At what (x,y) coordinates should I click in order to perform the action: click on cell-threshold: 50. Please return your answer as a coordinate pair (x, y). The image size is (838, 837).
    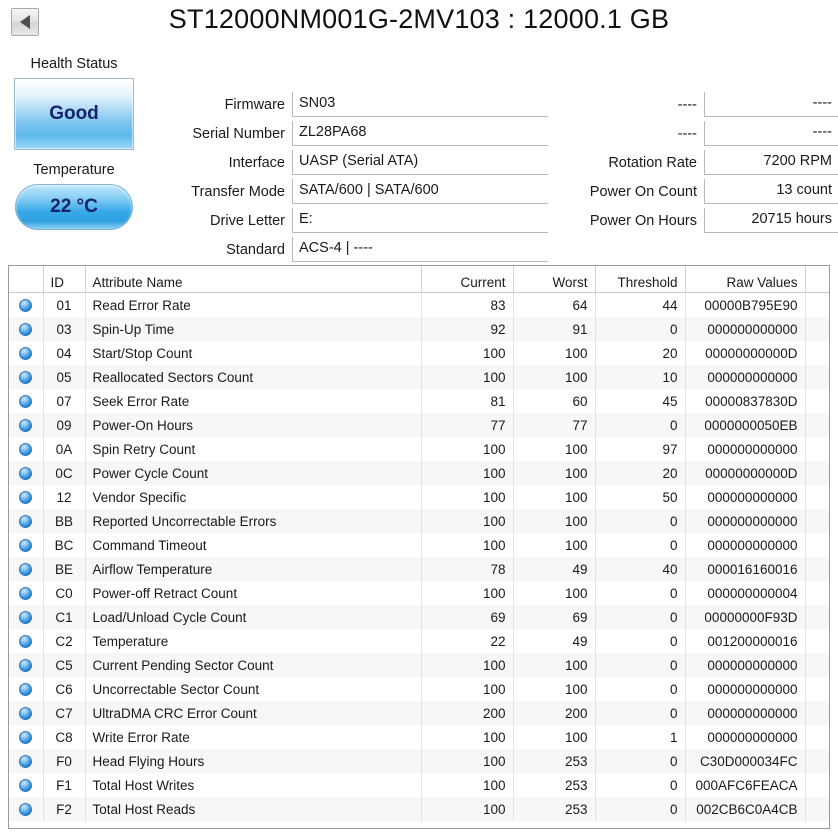
    Looking at the image, I should click on (640, 497).